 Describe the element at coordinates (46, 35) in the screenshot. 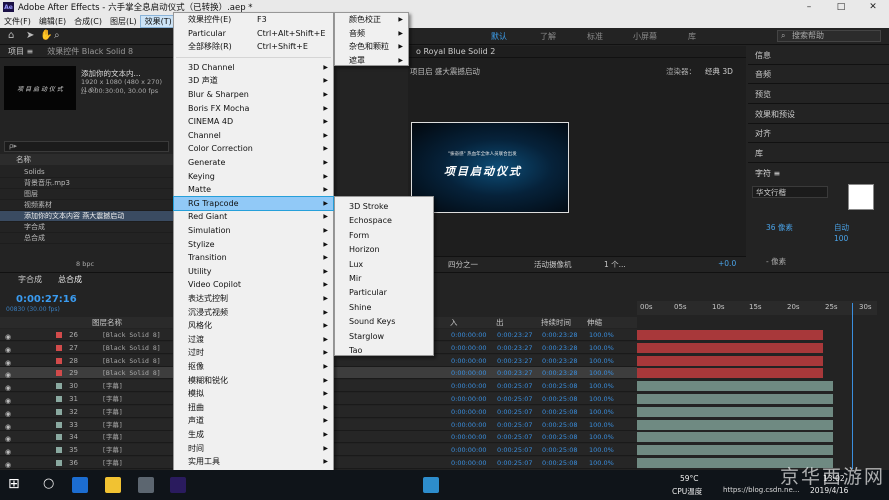

I see `hand-tool-icon: ✋` at that location.